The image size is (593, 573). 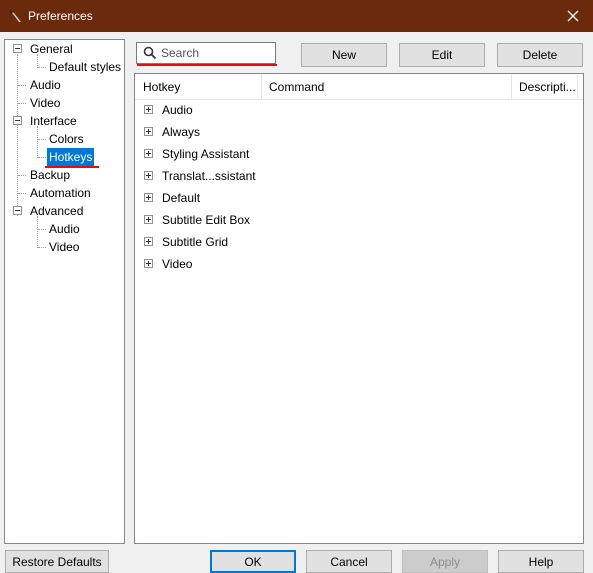 What do you see at coordinates (359, 220) in the screenshot?
I see `list-item: Subtitle Edit Box` at bounding box center [359, 220].